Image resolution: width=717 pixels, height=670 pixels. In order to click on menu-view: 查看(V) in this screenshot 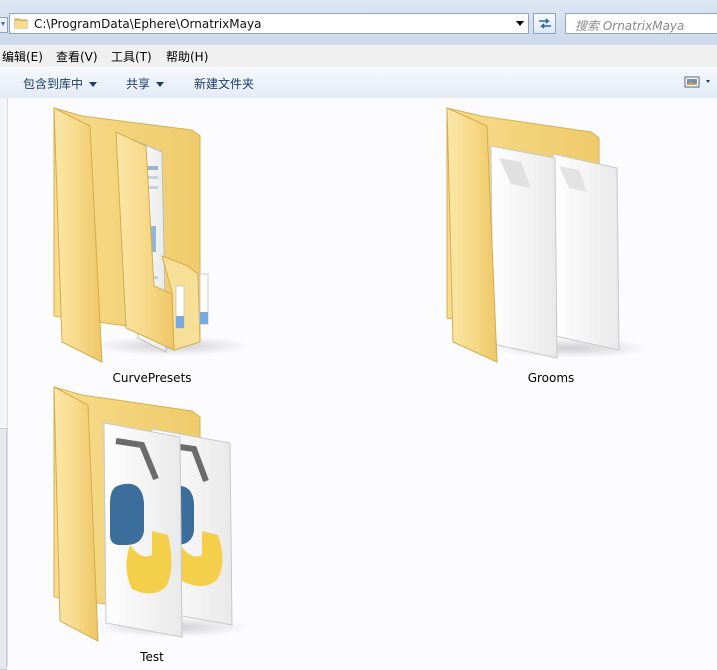, I will do `click(77, 56)`.